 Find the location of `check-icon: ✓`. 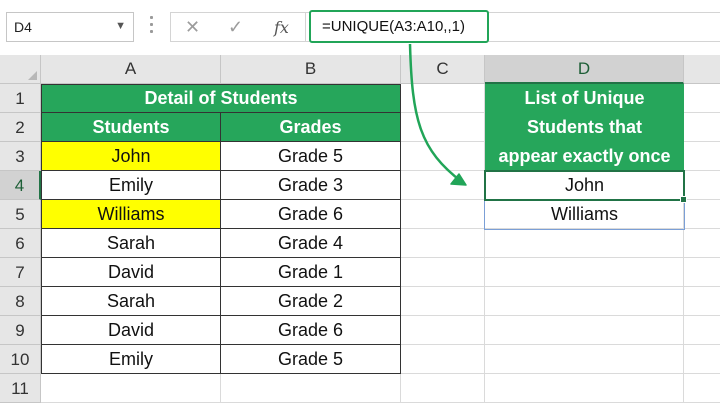

check-icon: ✓ is located at coordinates (235, 27).